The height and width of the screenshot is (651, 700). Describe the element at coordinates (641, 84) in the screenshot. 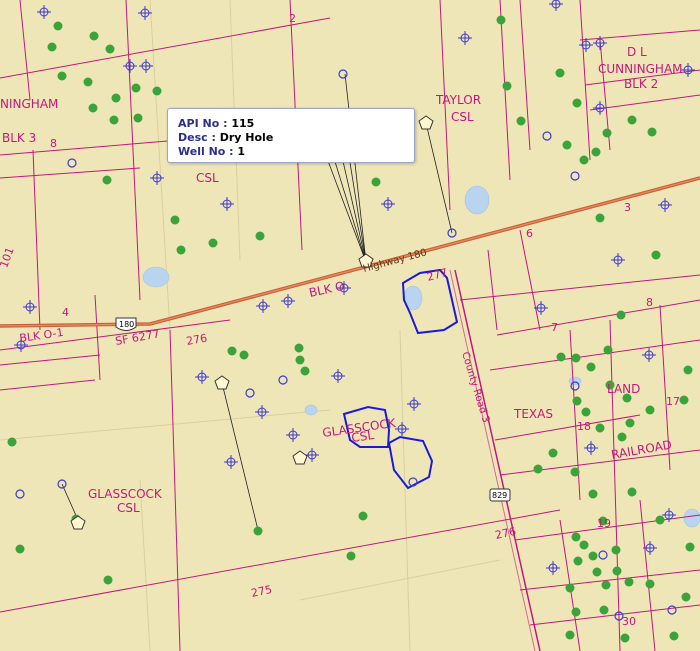

I see `label-blk2: BLK 2` at that location.